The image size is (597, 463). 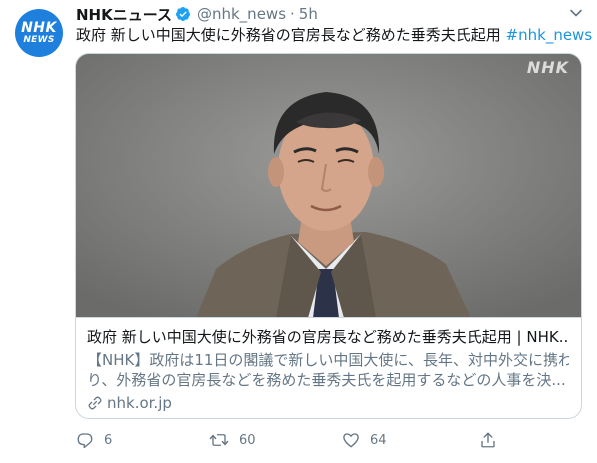 I want to click on avatar-logo-subtext: NEWS, so click(x=39, y=40).